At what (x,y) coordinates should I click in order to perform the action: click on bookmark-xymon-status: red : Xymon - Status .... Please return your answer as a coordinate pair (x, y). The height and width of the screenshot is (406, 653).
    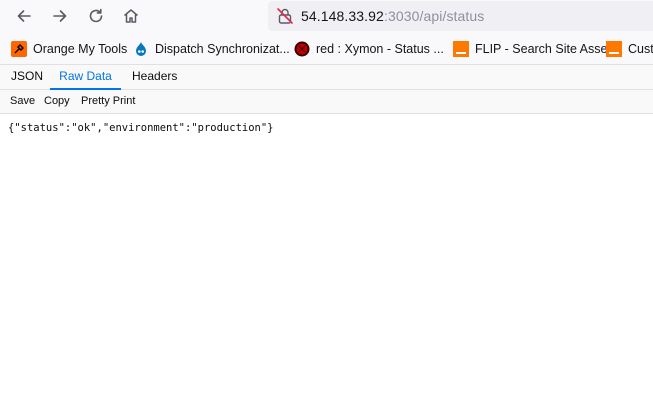
    Looking at the image, I should click on (369, 48).